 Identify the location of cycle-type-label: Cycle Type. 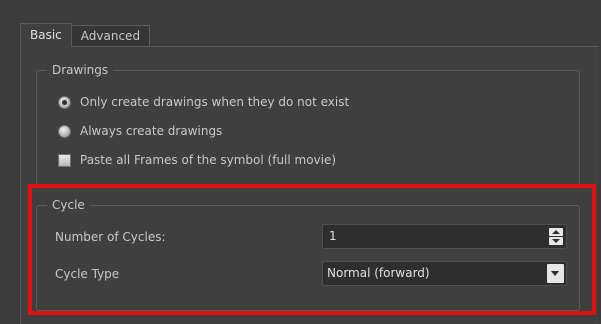
(87, 274).